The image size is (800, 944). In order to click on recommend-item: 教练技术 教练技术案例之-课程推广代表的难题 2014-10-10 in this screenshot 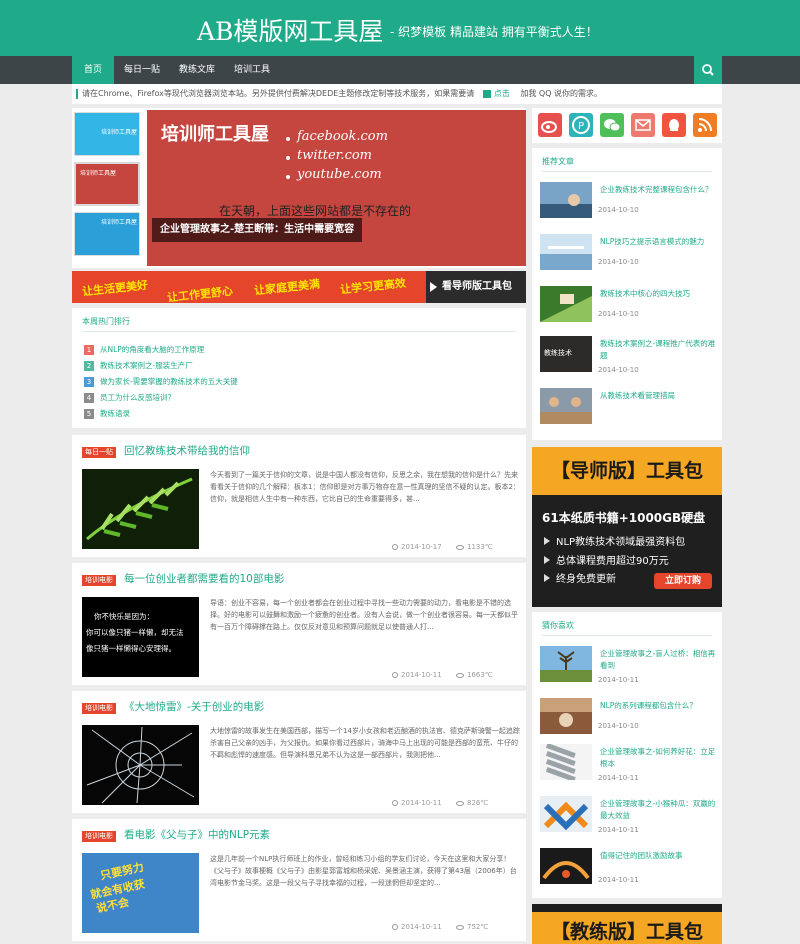, I will do `click(628, 358)`.